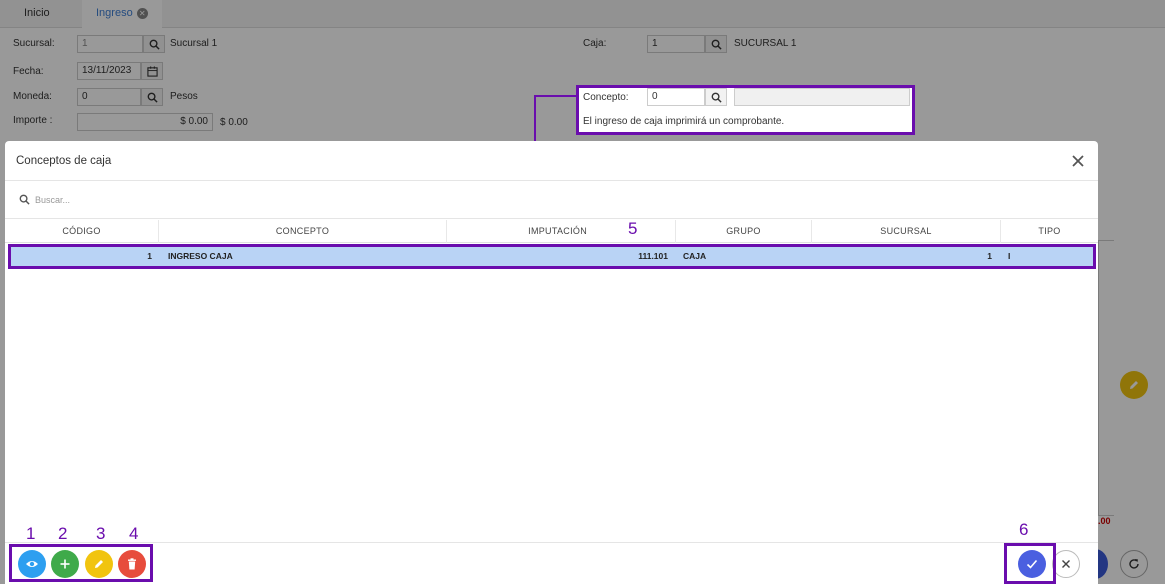 This screenshot has height=584, width=1165. I want to click on modal-header: Conceptos de caja, so click(551, 161).